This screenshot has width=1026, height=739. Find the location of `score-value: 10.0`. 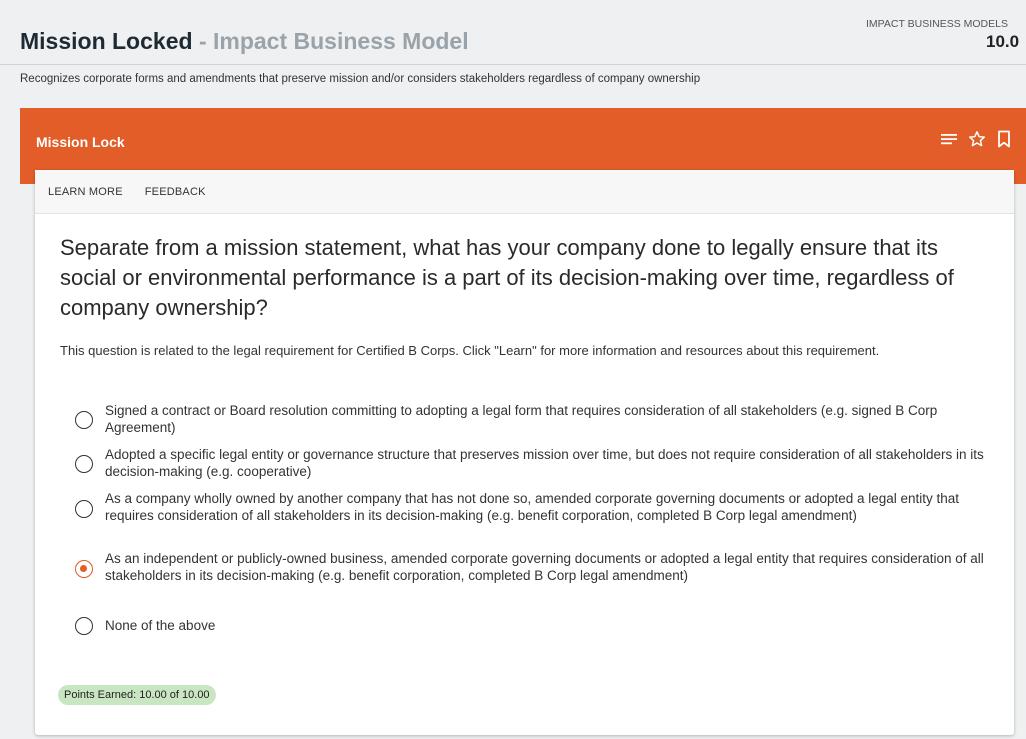

score-value: 10.0 is located at coordinates (1003, 41).